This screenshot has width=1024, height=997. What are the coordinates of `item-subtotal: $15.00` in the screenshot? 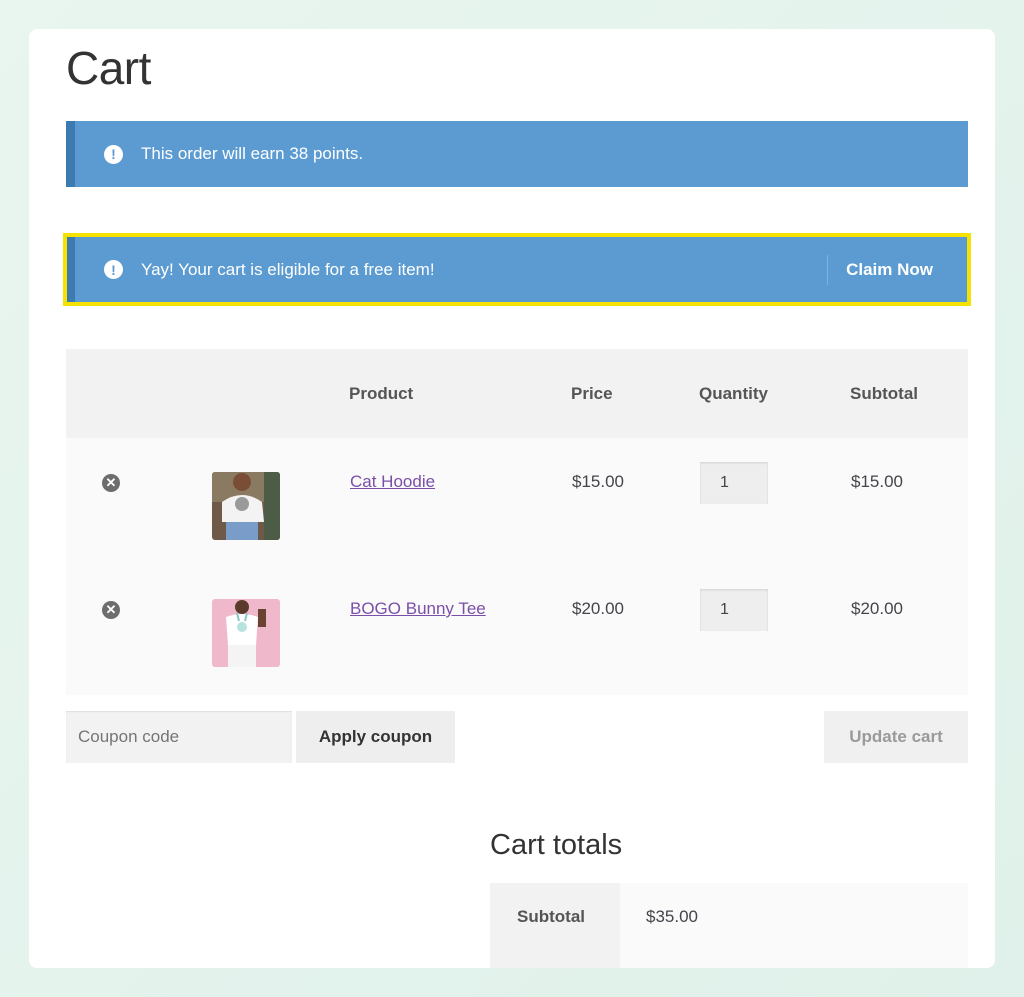 It's located at (877, 481).